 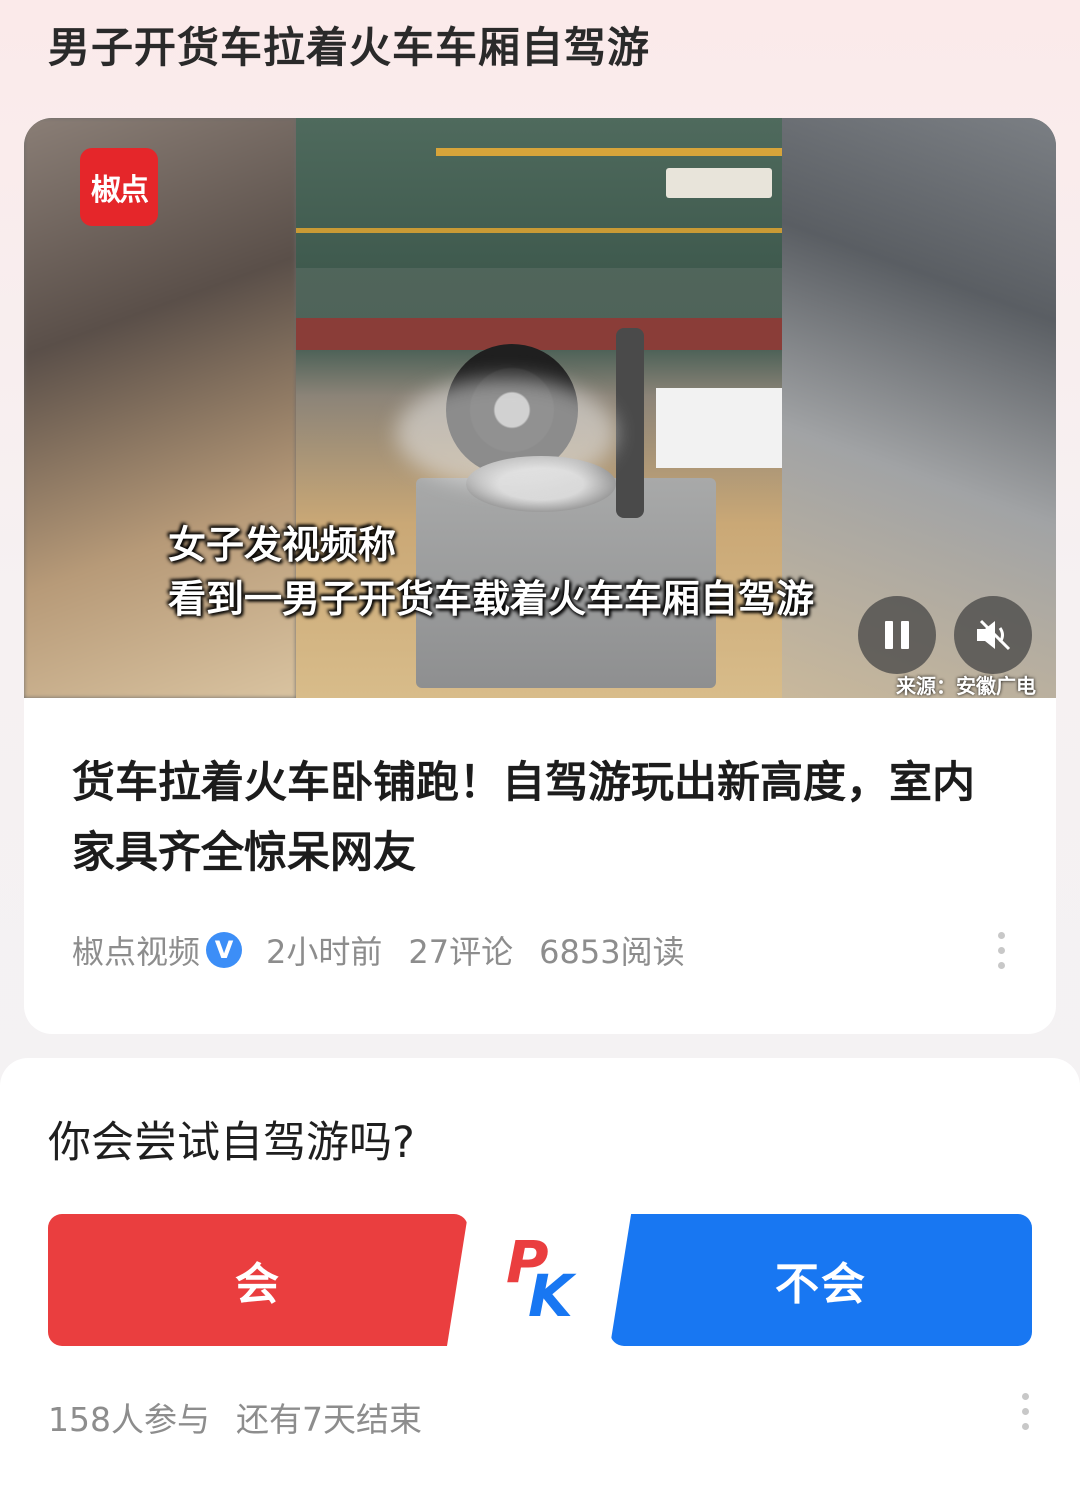 I want to click on comment-count: 27评论, so click(x=461, y=952).